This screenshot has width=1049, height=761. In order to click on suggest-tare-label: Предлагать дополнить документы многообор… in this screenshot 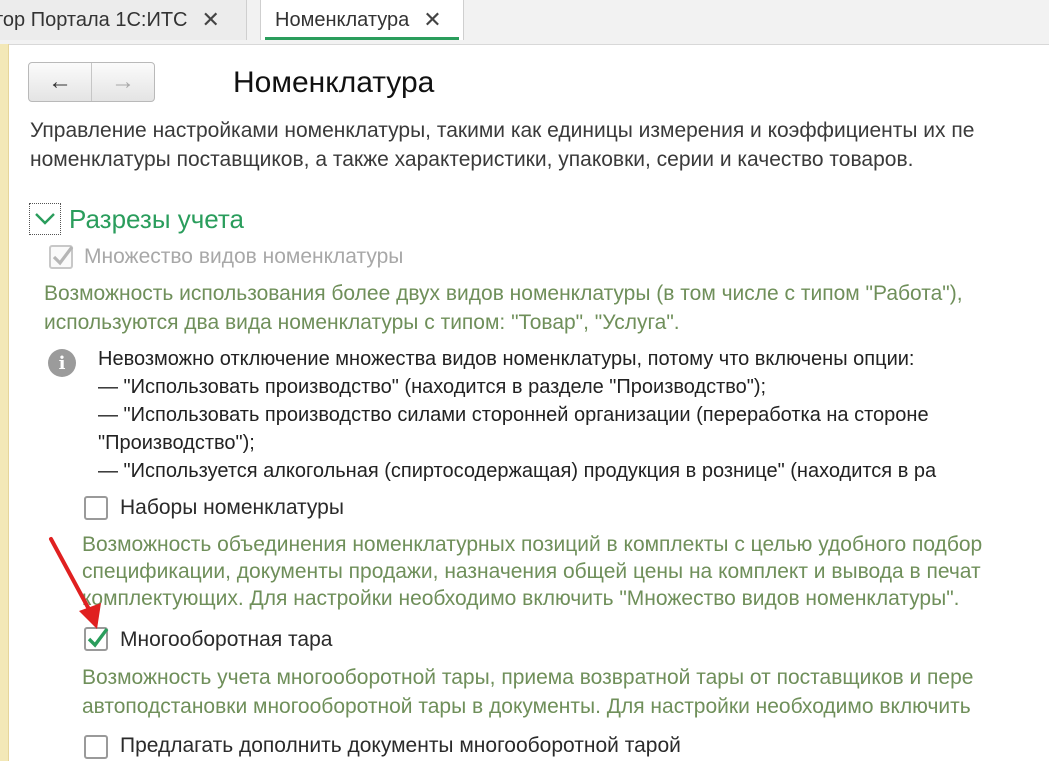, I will do `click(400, 745)`.